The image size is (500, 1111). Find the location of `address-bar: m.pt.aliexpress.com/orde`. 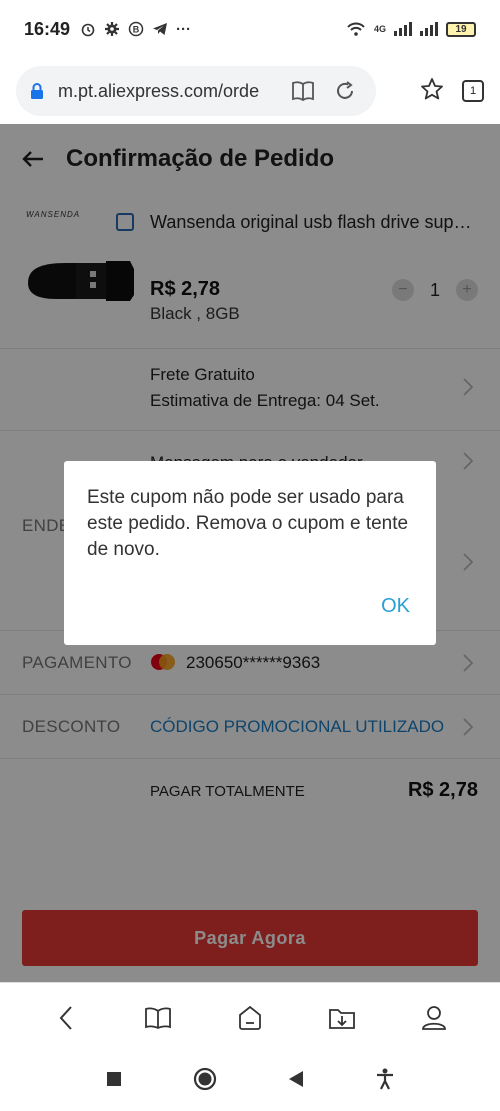

address-bar: m.pt.aliexpress.com/orde is located at coordinates (196, 91).